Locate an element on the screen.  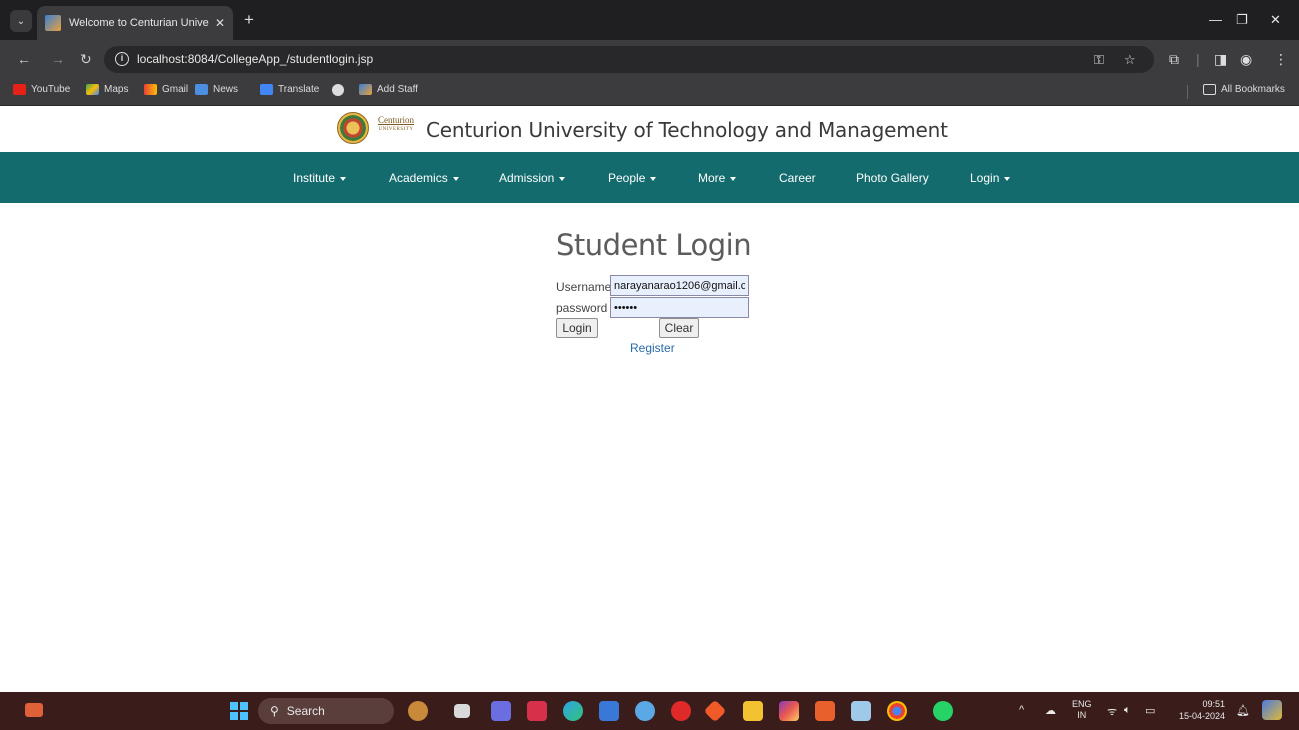
forward-icon: → is located at coordinates (58, 59).